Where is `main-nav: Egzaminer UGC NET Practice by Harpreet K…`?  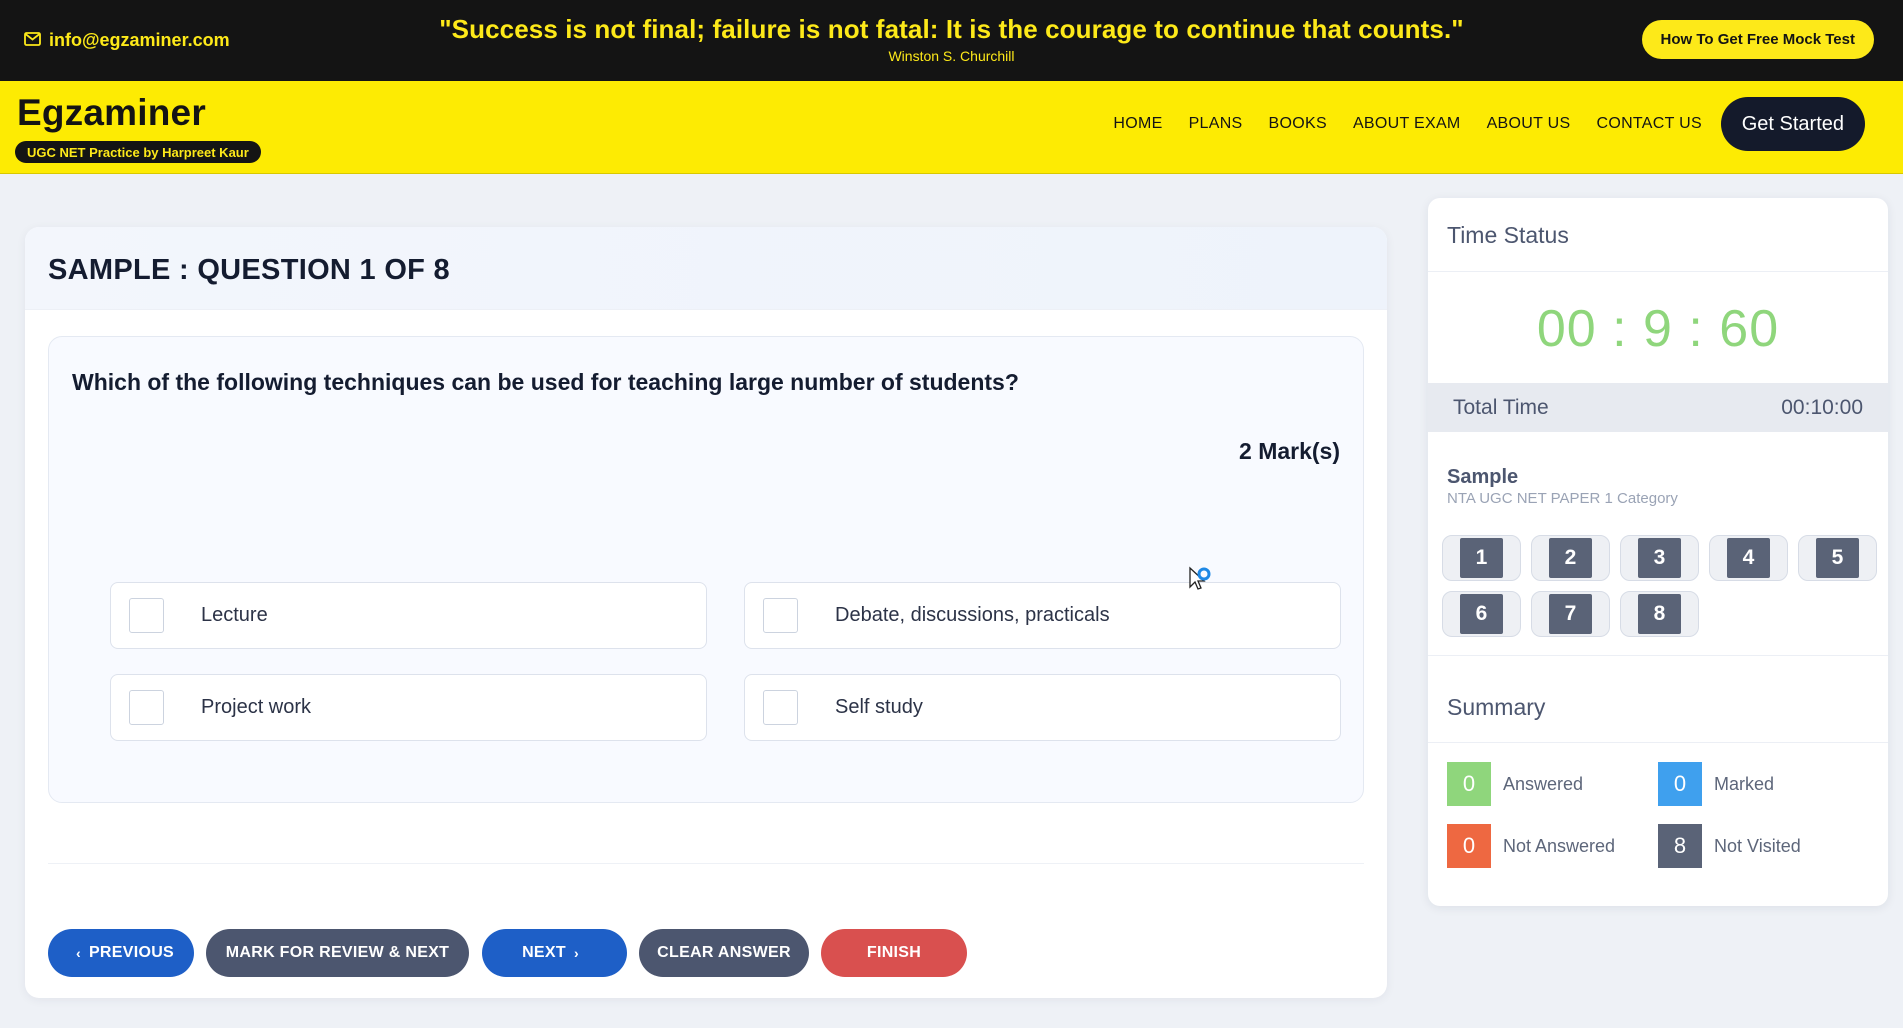
main-nav: Egzaminer UGC NET Practice by Harpreet K… is located at coordinates (951, 127).